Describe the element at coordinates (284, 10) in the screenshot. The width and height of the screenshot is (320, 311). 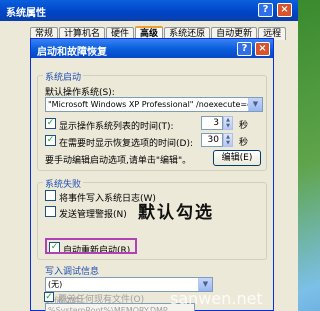
I see `close-button: ×` at that location.